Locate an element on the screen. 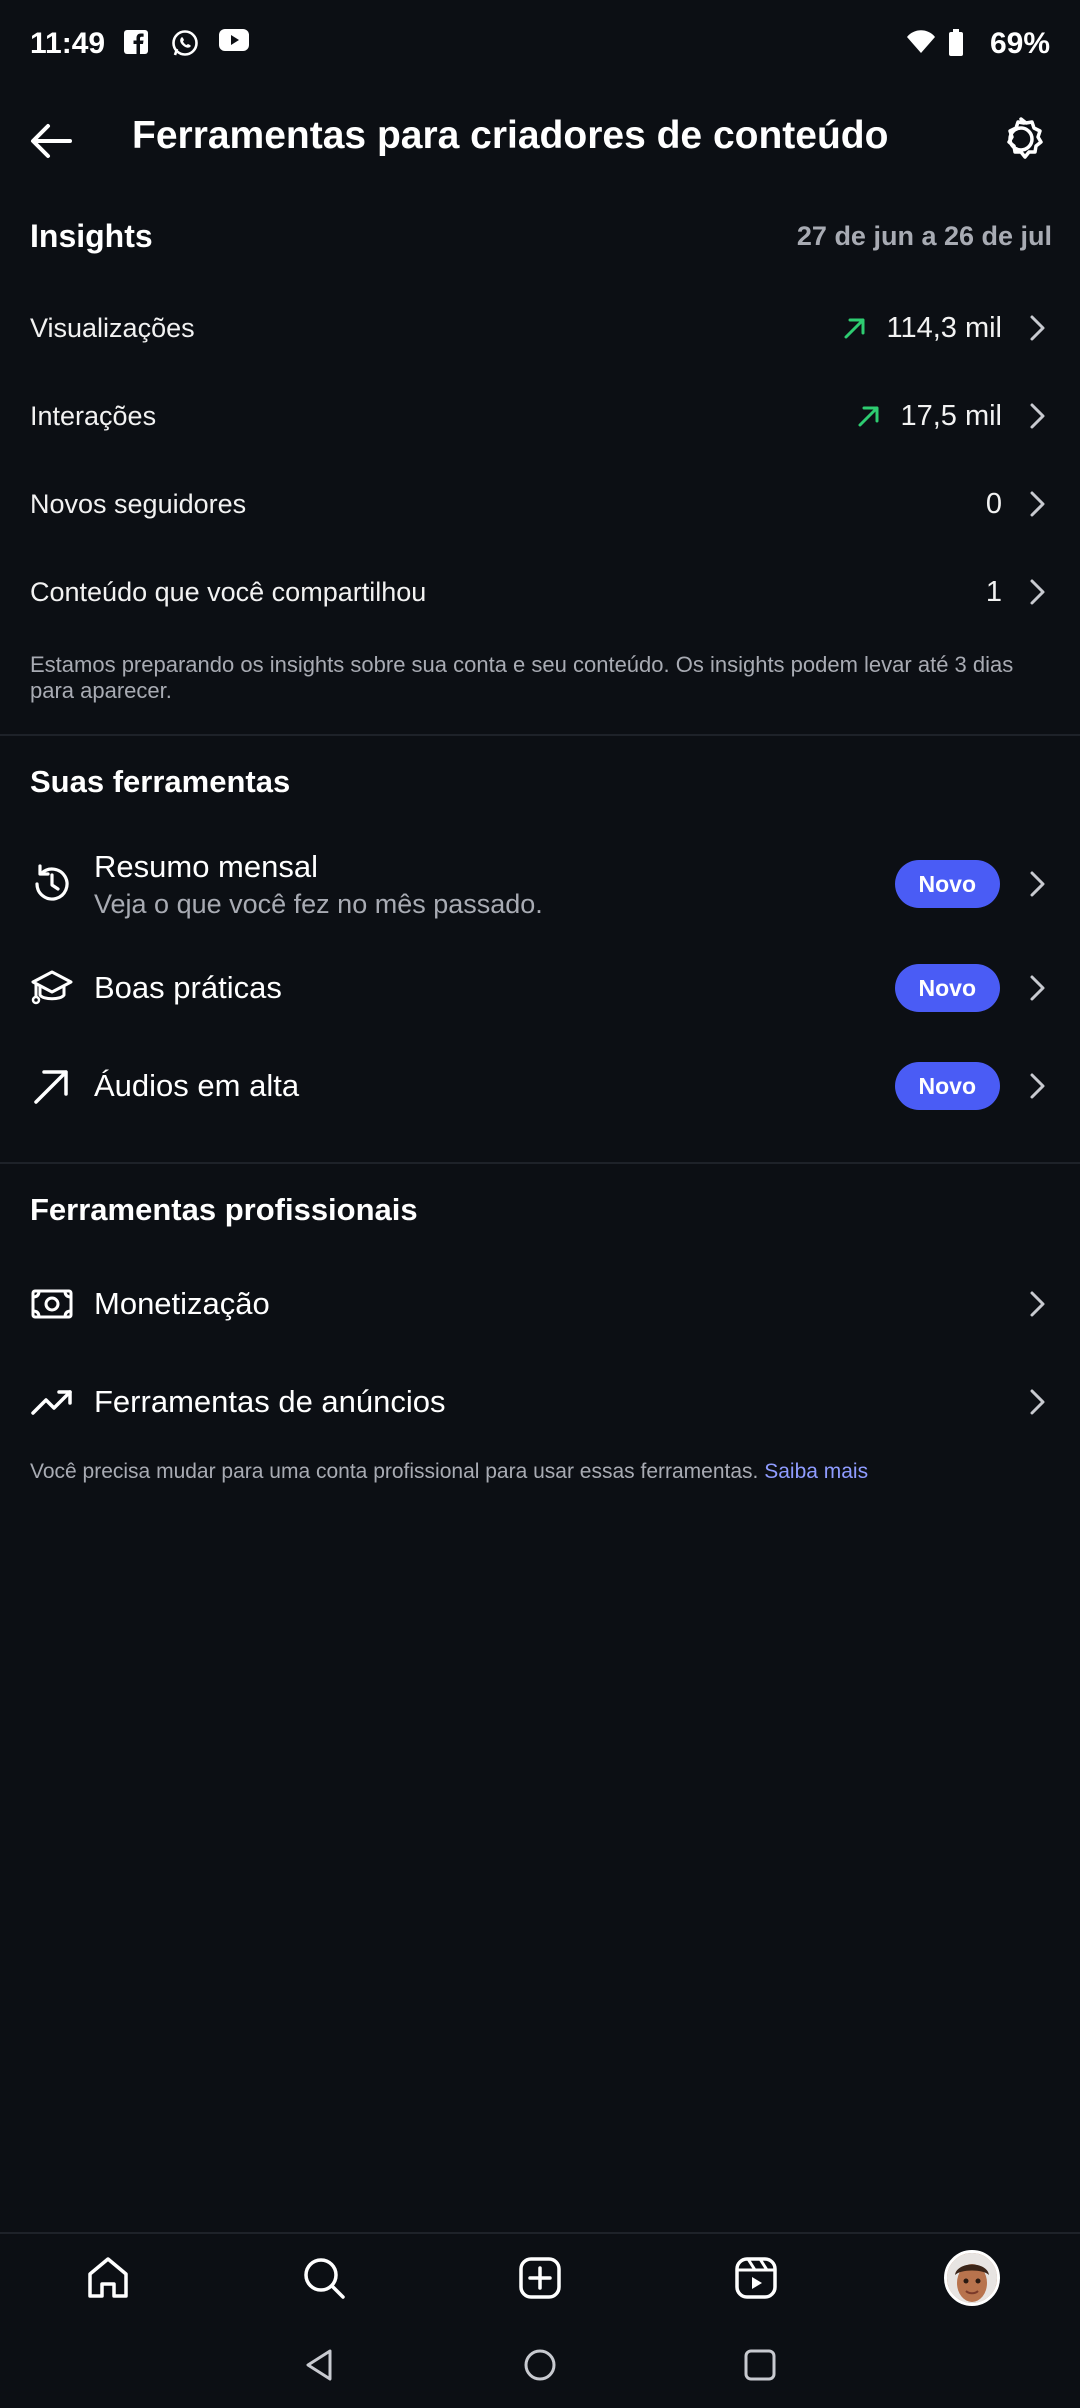 This screenshot has width=1080, height=2408. metric-value: 17,5 mil is located at coordinates (951, 415).